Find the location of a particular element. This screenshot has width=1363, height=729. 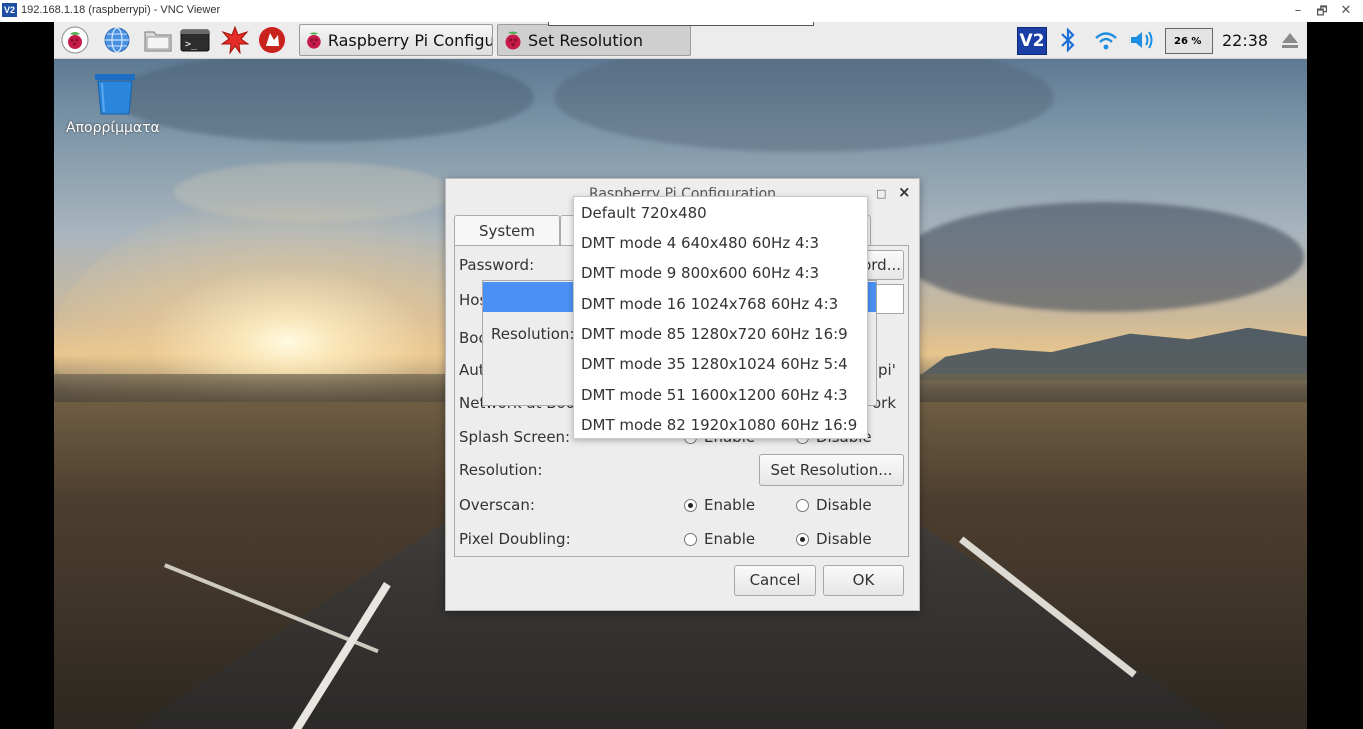

vnc-logo-icon: V2 is located at coordinates (9, 10).